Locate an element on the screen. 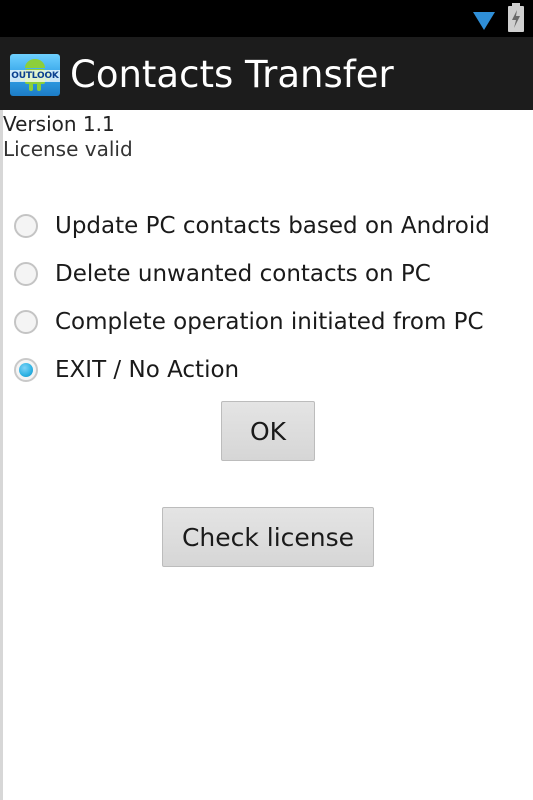 The height and width of the screenshot is (800, 533). wifi-icon is located at coordinates (484, 21).